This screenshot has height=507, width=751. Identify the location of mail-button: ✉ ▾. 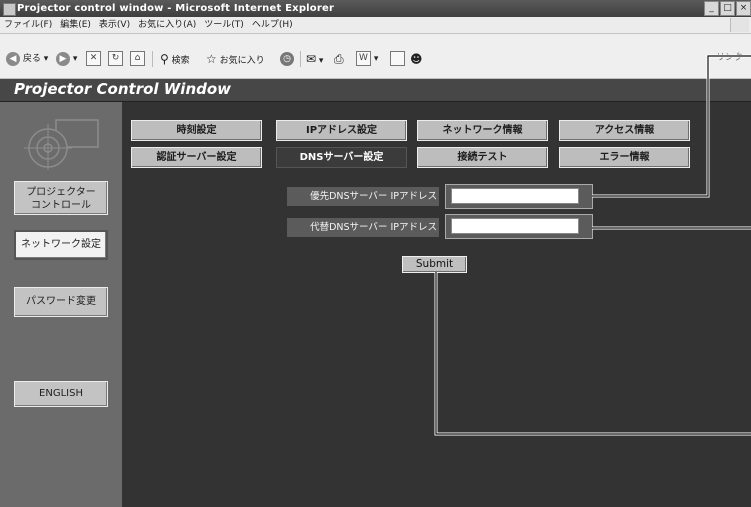
(314, 59).